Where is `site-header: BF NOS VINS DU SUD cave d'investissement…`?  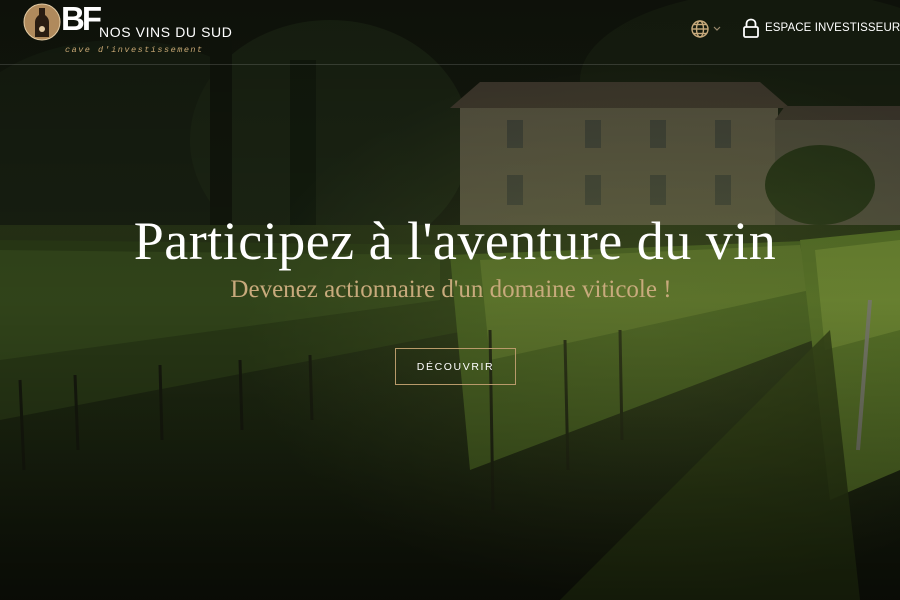
site-header: BF NOS VINS DU SUD cave d'investissement… is located at coordinates (450, 32).